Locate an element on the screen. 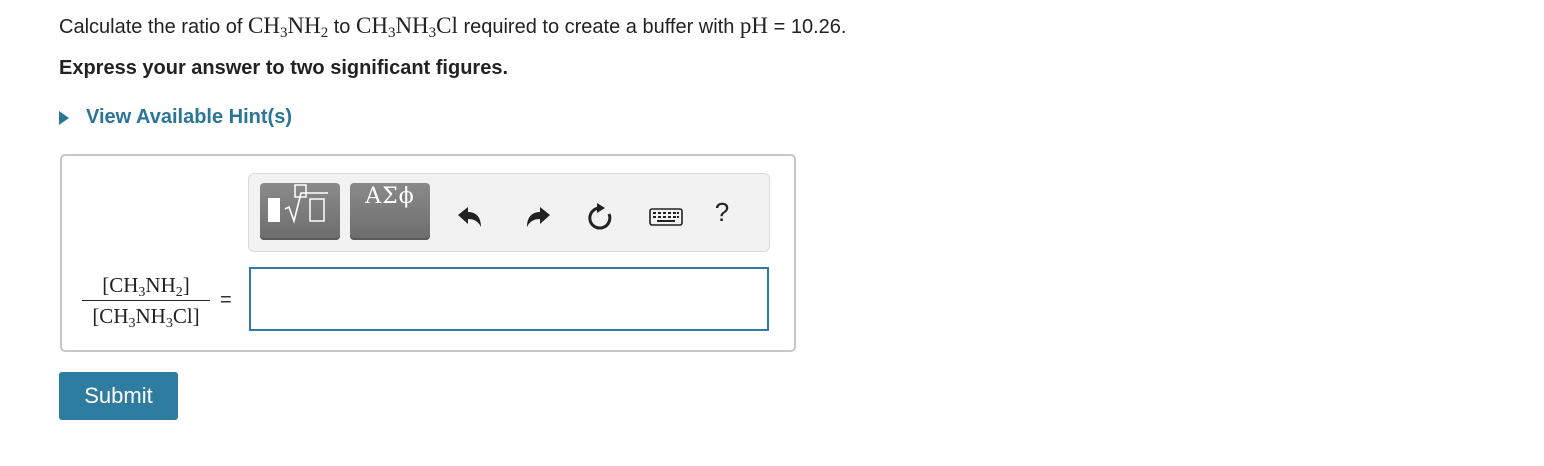  fraction-denominator: [CH3NH3Cl] is located at coordinates (146, 317).